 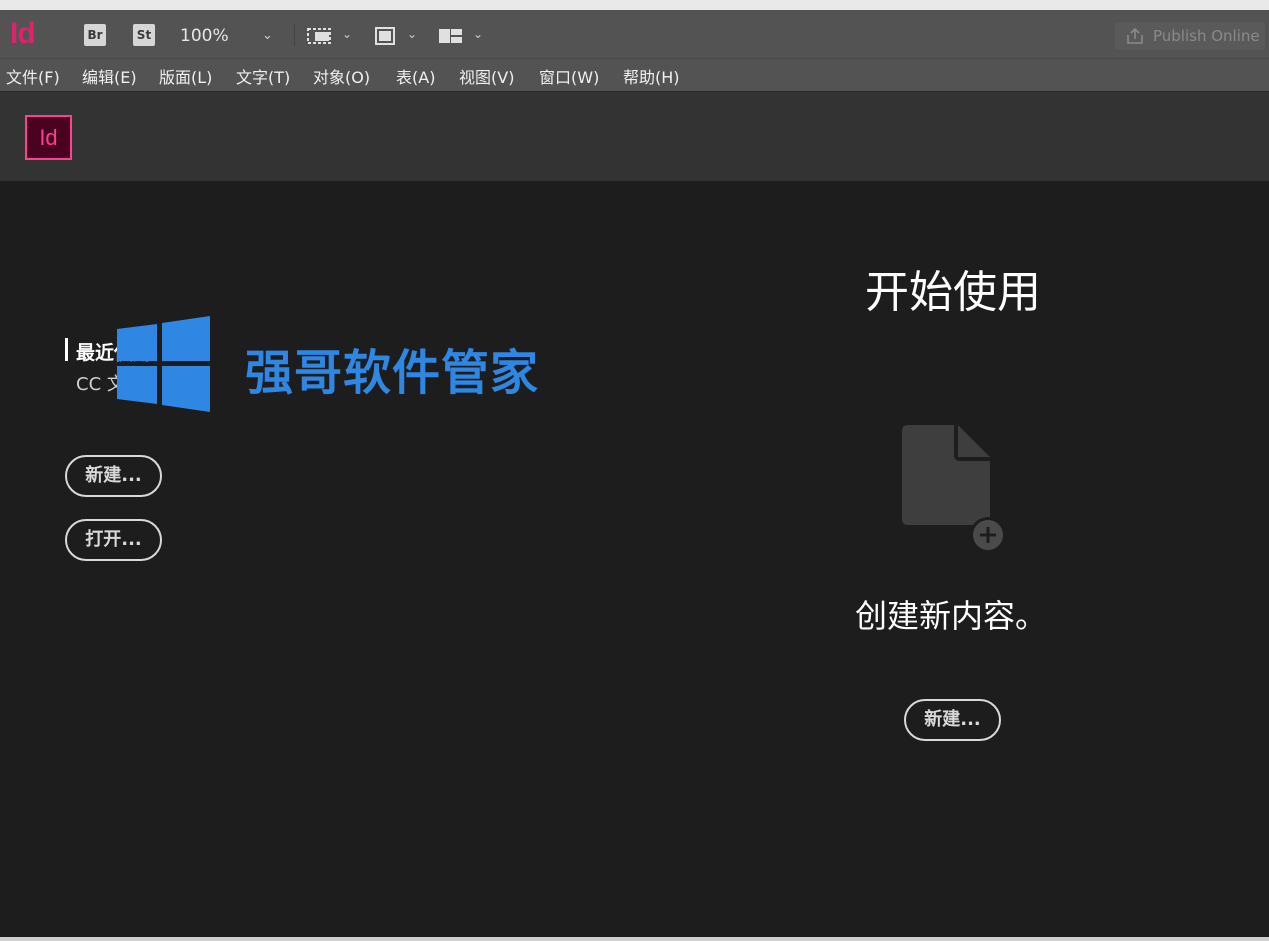 What do you see at coordinates (204, 36) in the screenshot?
I see `zoom-value: 100%` at bounding box center [204, 36].